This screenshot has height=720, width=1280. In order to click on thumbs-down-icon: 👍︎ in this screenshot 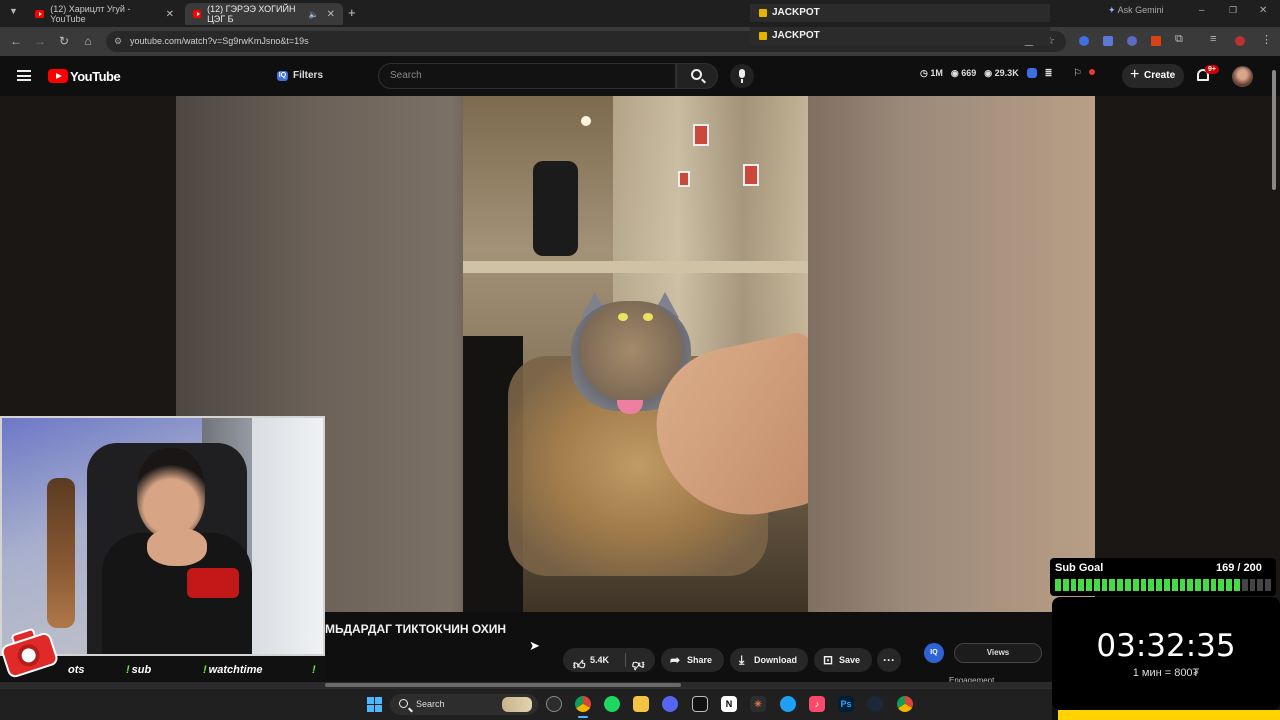, I will do `click(638, 665)`.